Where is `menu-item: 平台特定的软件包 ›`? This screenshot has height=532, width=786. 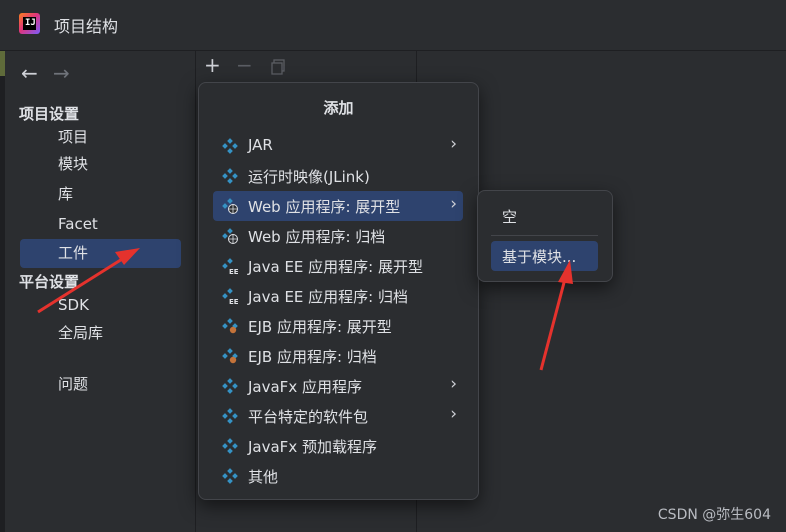 menu-item: 平台特定的软件包 › is located at coordinates (338, 416).